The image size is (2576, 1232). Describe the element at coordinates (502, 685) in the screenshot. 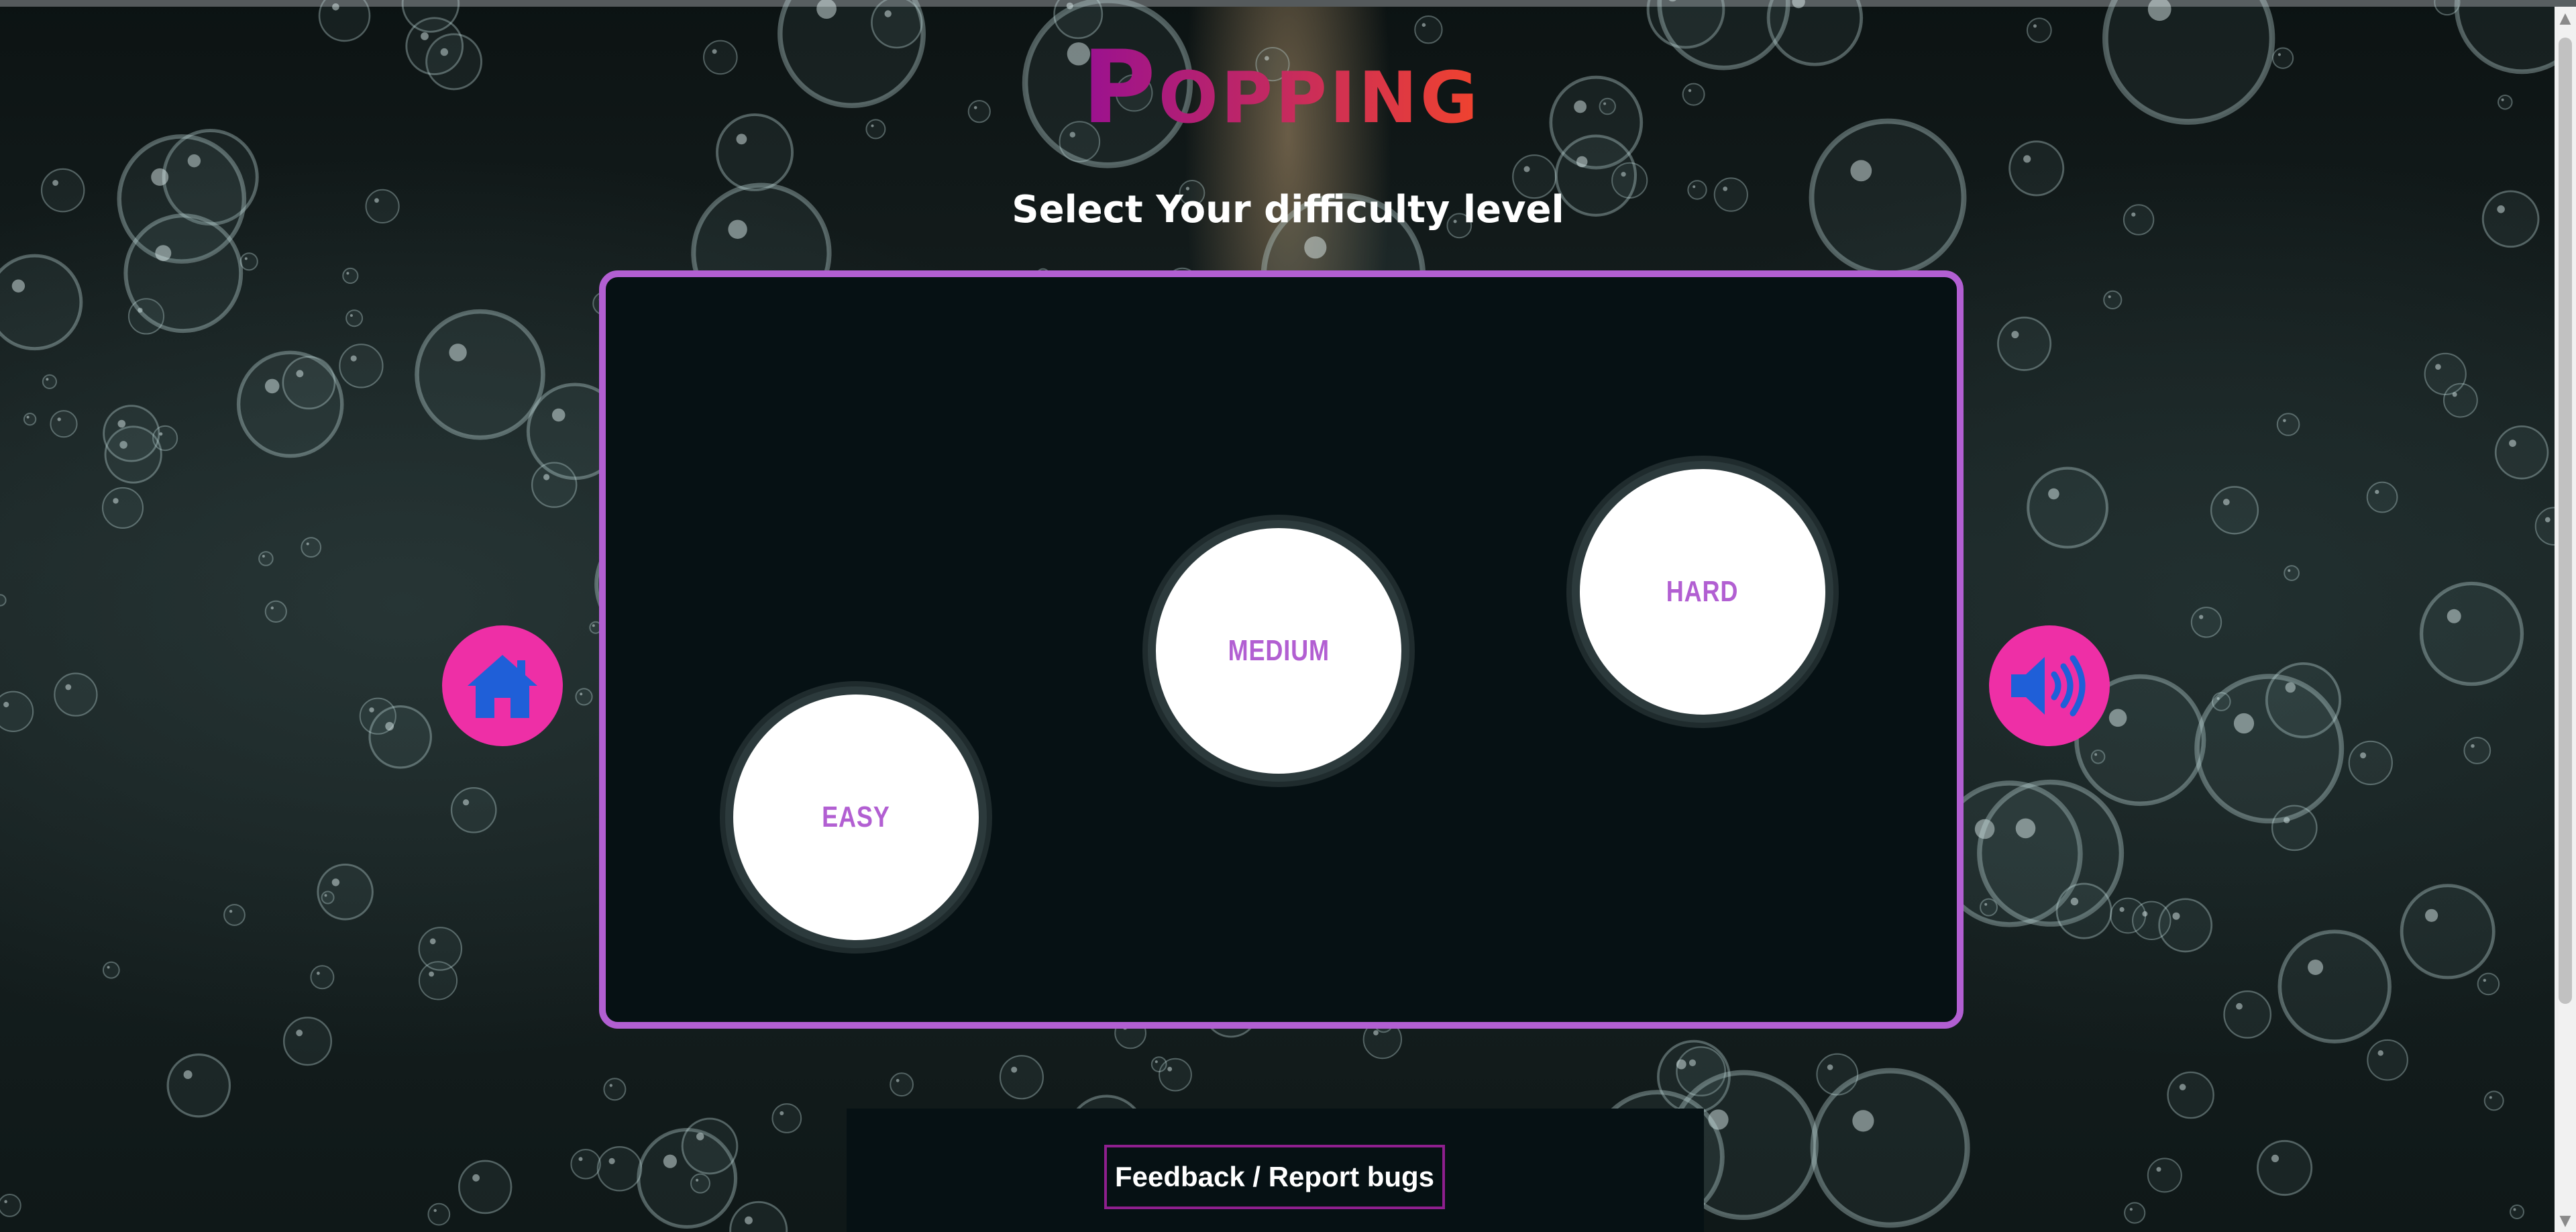

I see `home-button` at that location.